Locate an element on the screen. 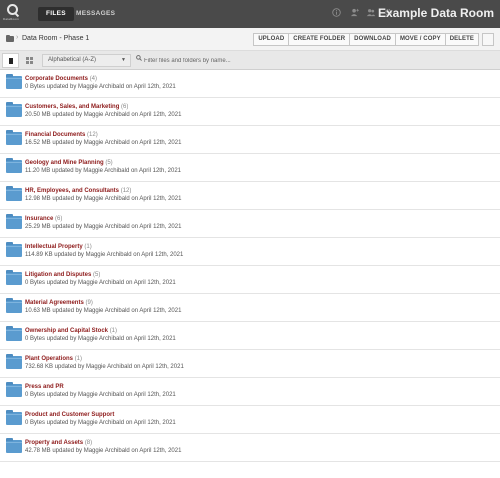  item-count: (9) is located at coordinates (89, 303).